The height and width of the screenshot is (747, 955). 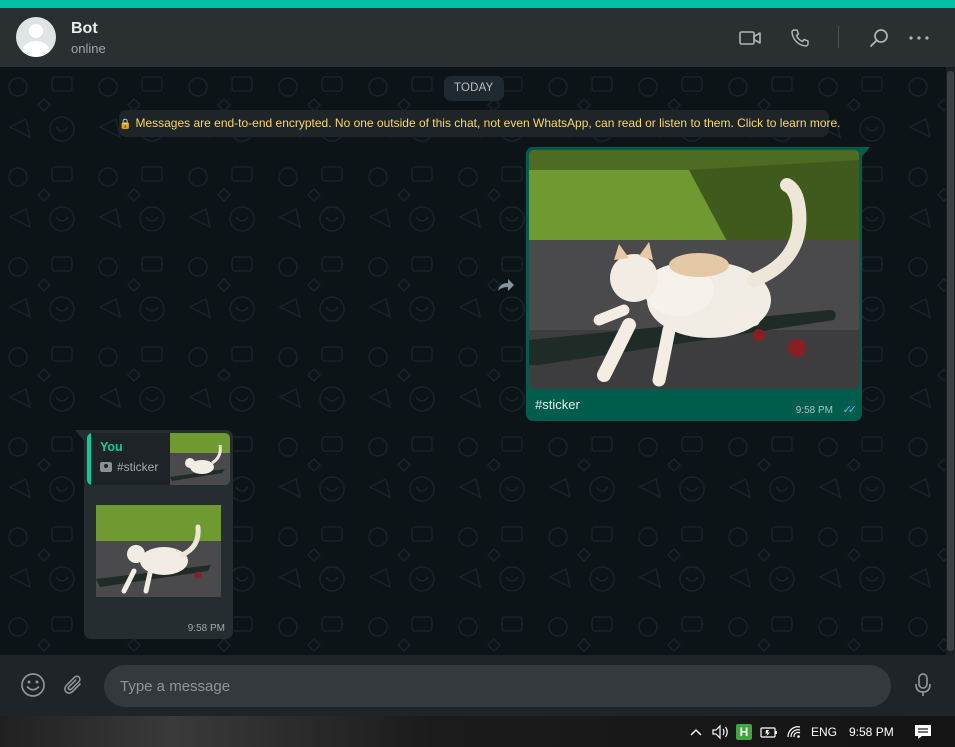 What do you see at coordinates (769, 731) in the screenshot?
I see `battery-icon` at bounding box center [769, 731].